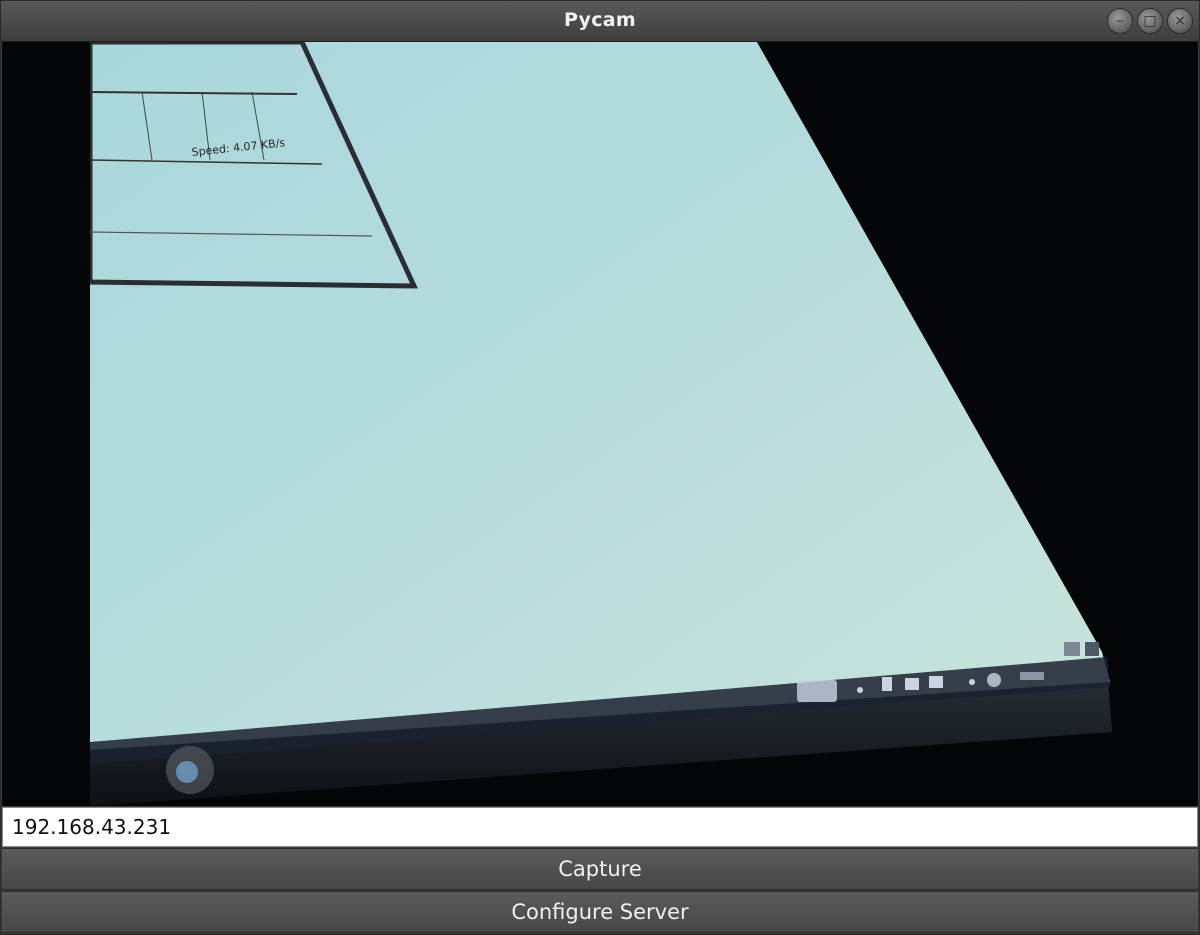  I want to click on minimize-button: –, so click(1120, 21).